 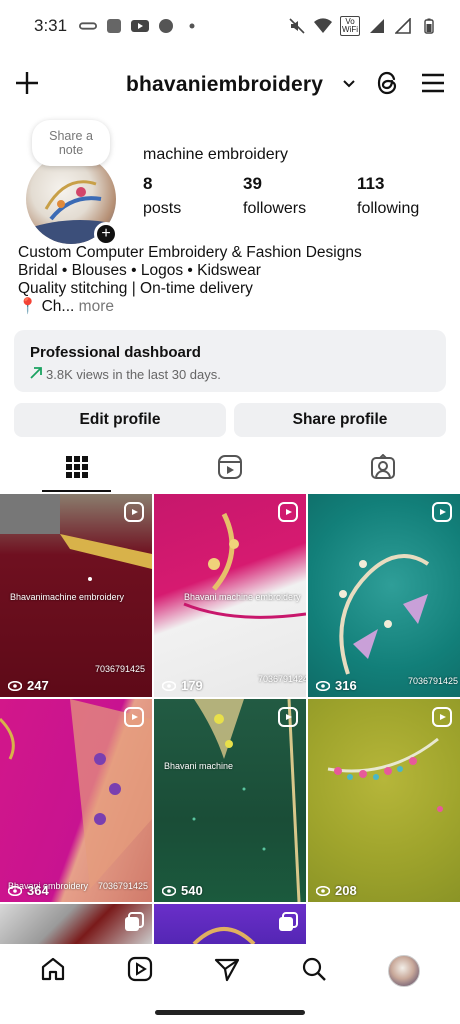 What do you see at coordinates (377, 26) in the screenshot?
I see `signal-icon` at bounding box center [377, 26].